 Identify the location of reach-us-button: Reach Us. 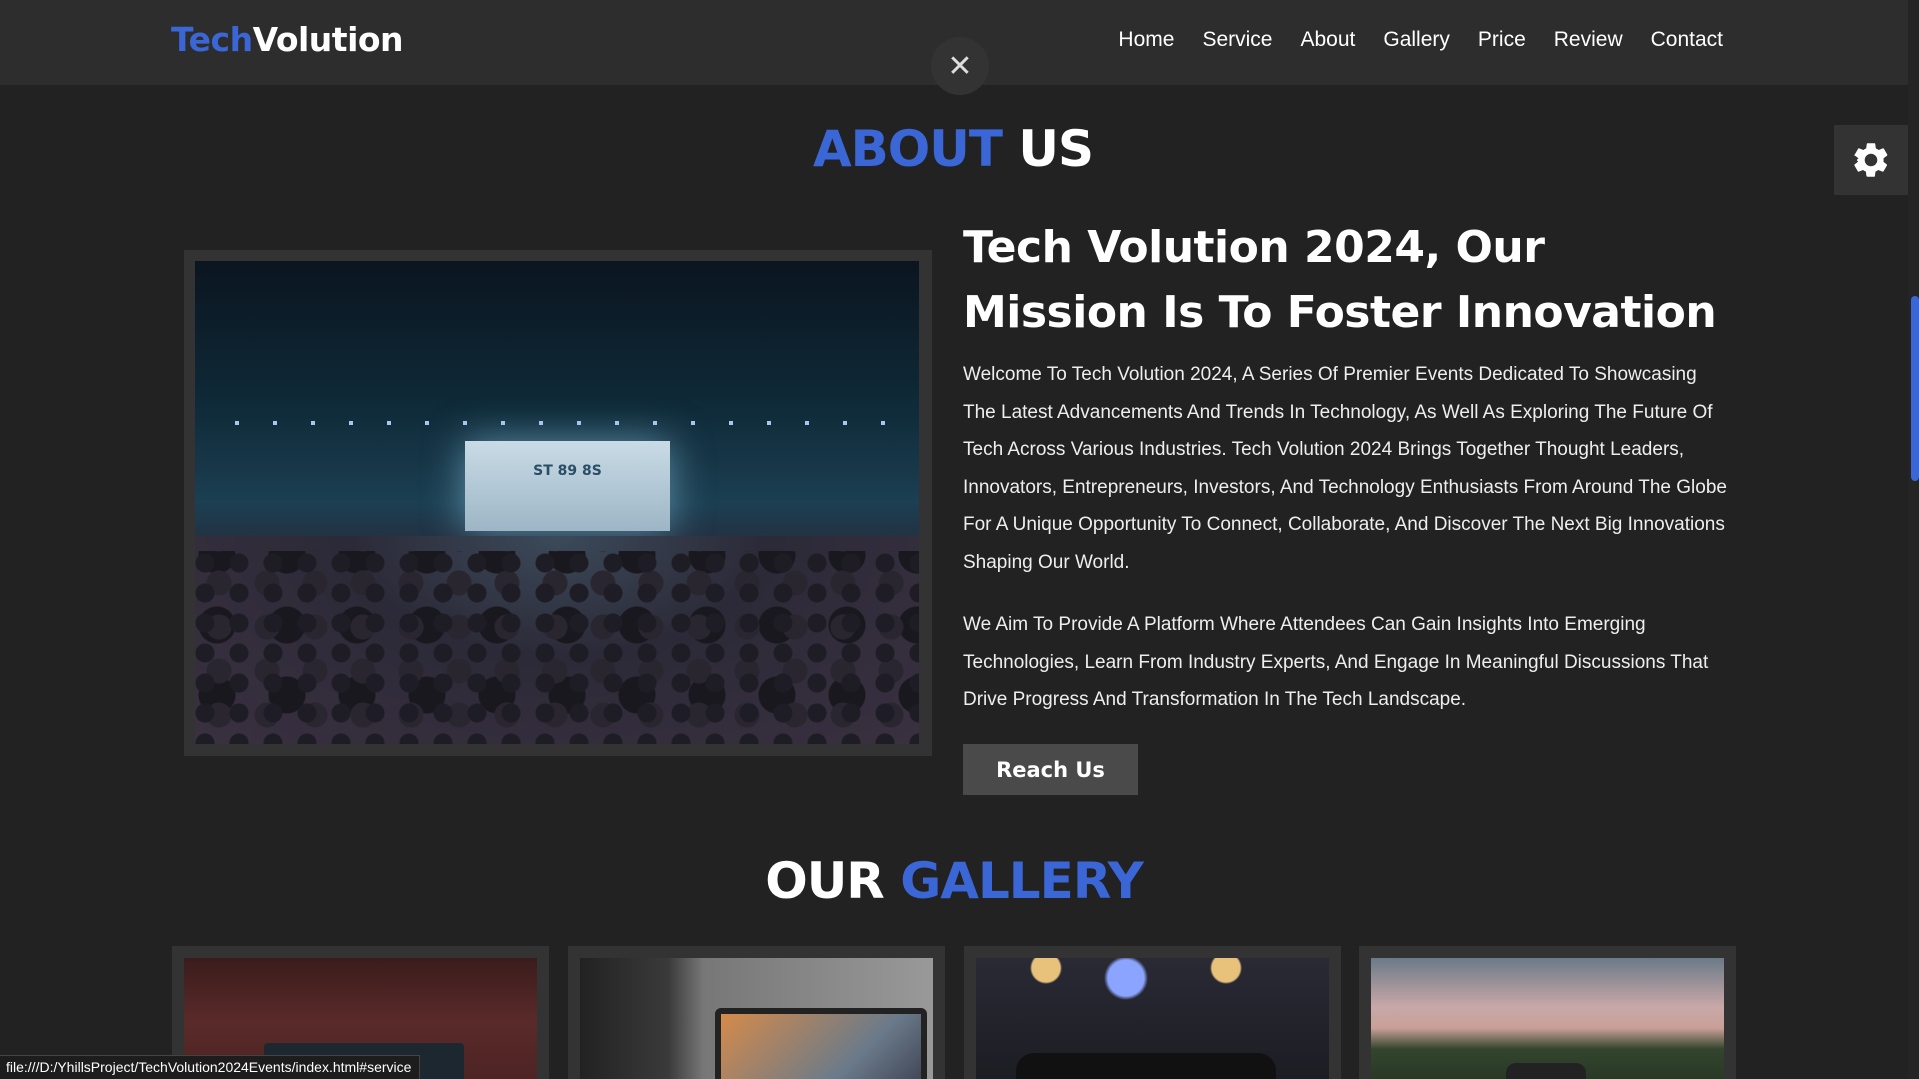
(1050, 769).